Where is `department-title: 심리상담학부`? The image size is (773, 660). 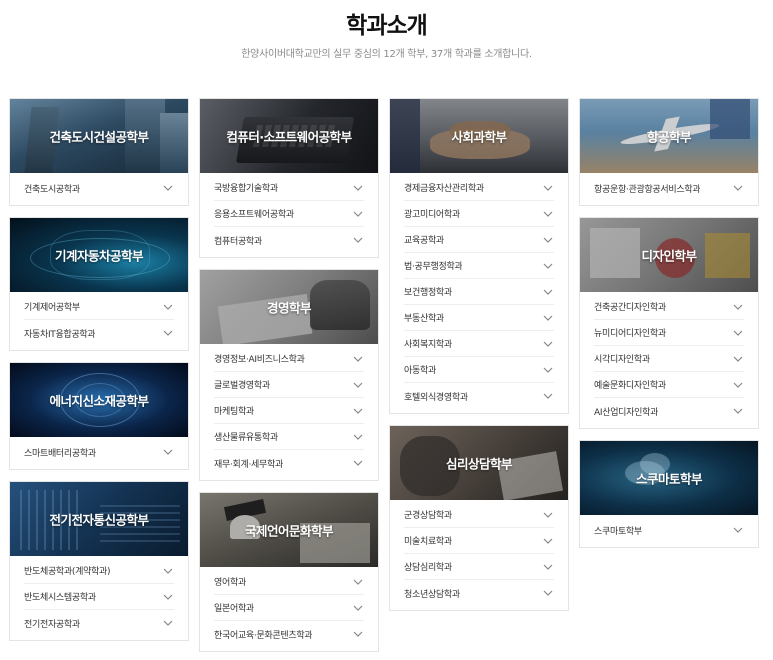 department-title: 심리상담학부 is located at coordinates (479, 464).